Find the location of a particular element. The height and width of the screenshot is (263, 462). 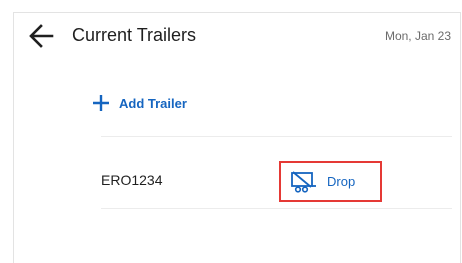

current-date: Mon, Jan 23 is located at coordinates (417, 36).